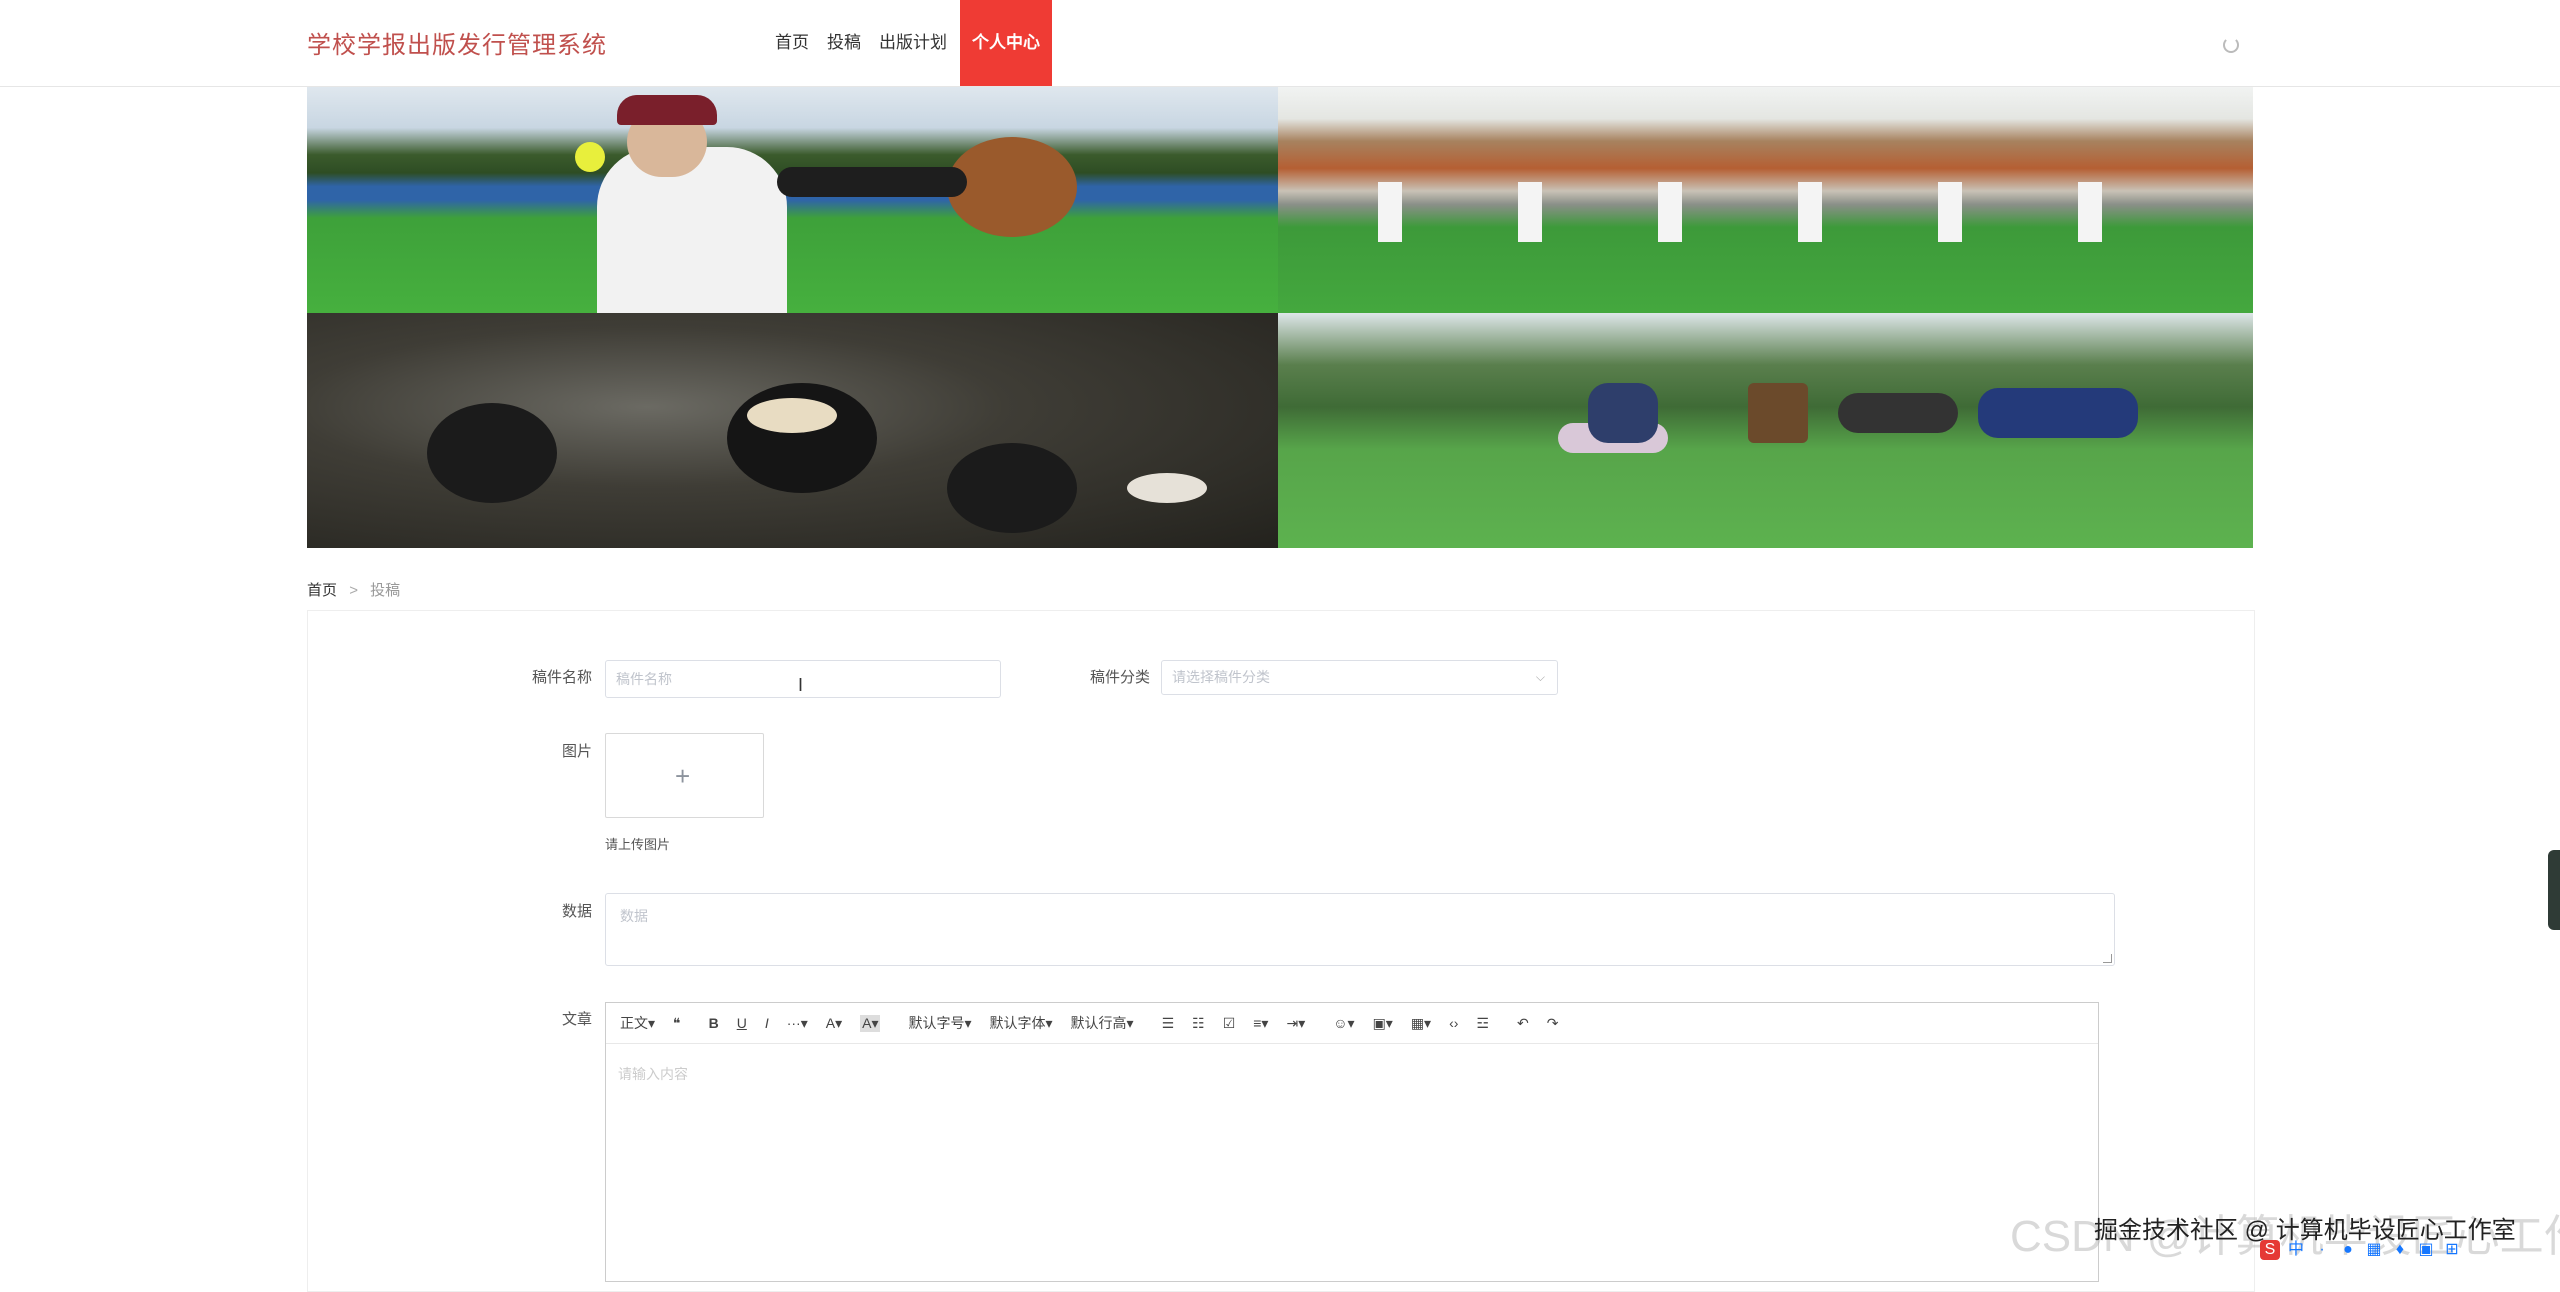 This screenshot has width=2560, height=1292. What do you see at coordinates (1553, 1023) in the screenshot?
I see `redo-icon: ↷` at bounding box center [1553, 1023].